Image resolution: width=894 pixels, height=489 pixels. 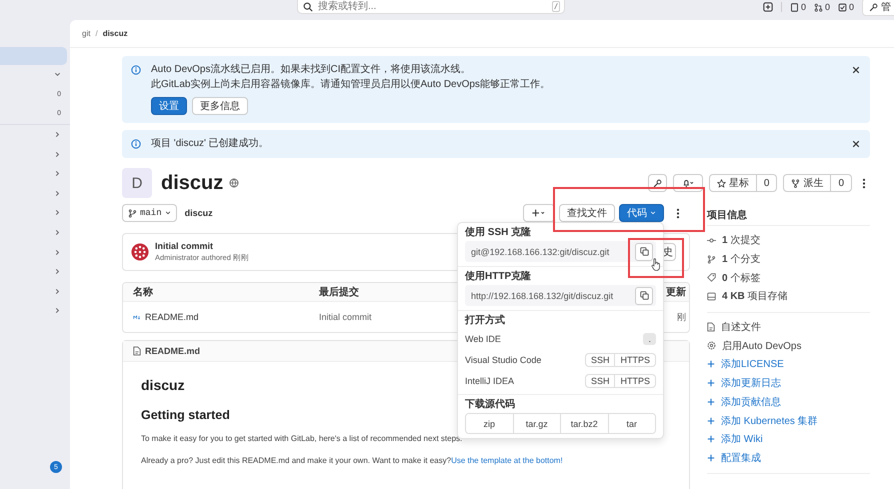 What do you see at coordinates (310, 69) in the screenshot?
I see `alert-text: Auto DevOps流水线已启用。如果未找到CI配置文件，将使用该流水线。` at bounding box center [310, 69].